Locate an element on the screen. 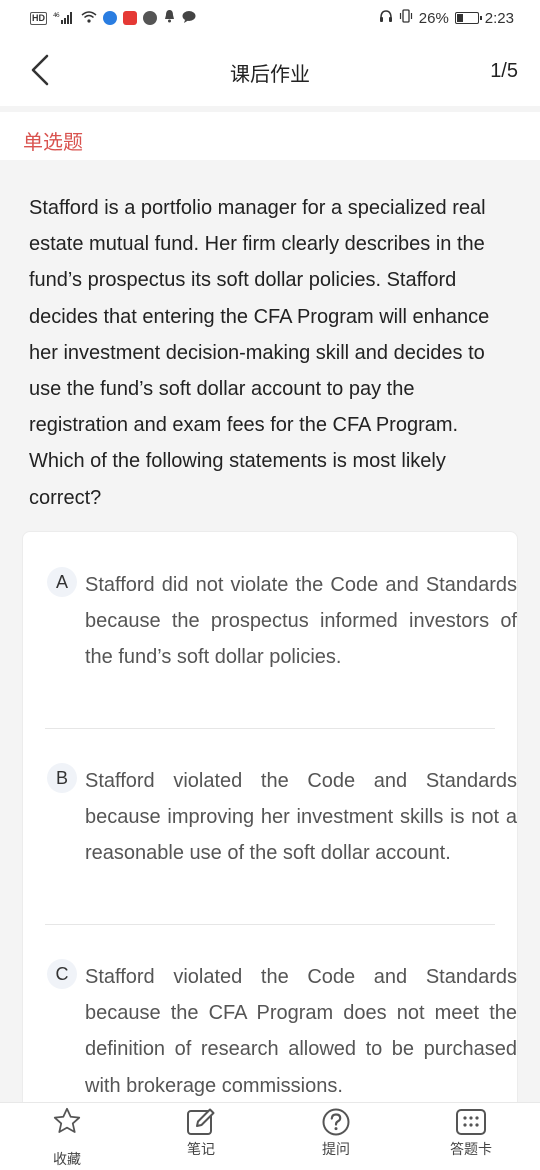 Image resolution: width=540 pixels, height=1170 pixels. status-bar: HD 46 26% 2:23 is located at coordinates (270, 18).